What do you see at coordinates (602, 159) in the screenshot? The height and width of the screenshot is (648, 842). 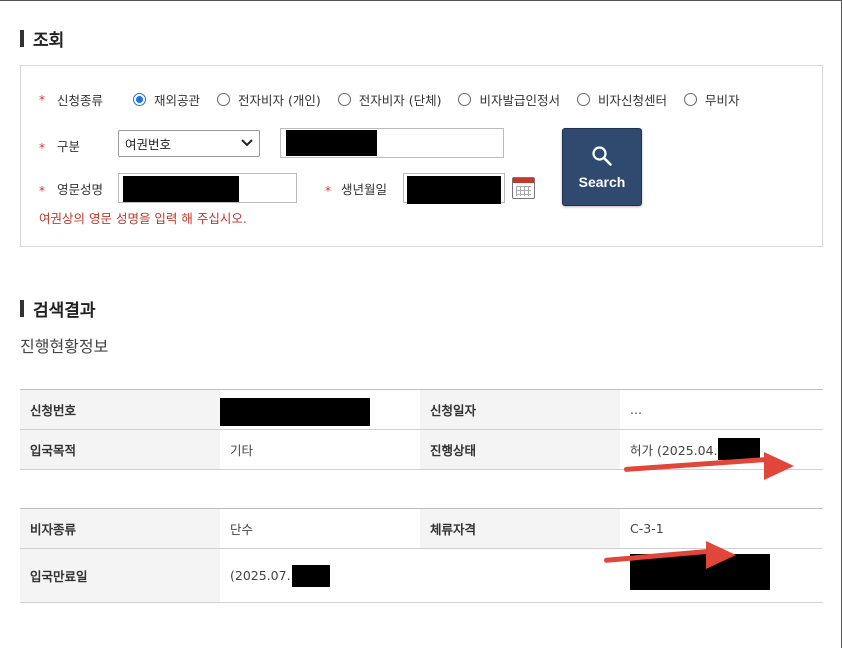 I see `magnifier-icon` at bounding box center [602, 159].